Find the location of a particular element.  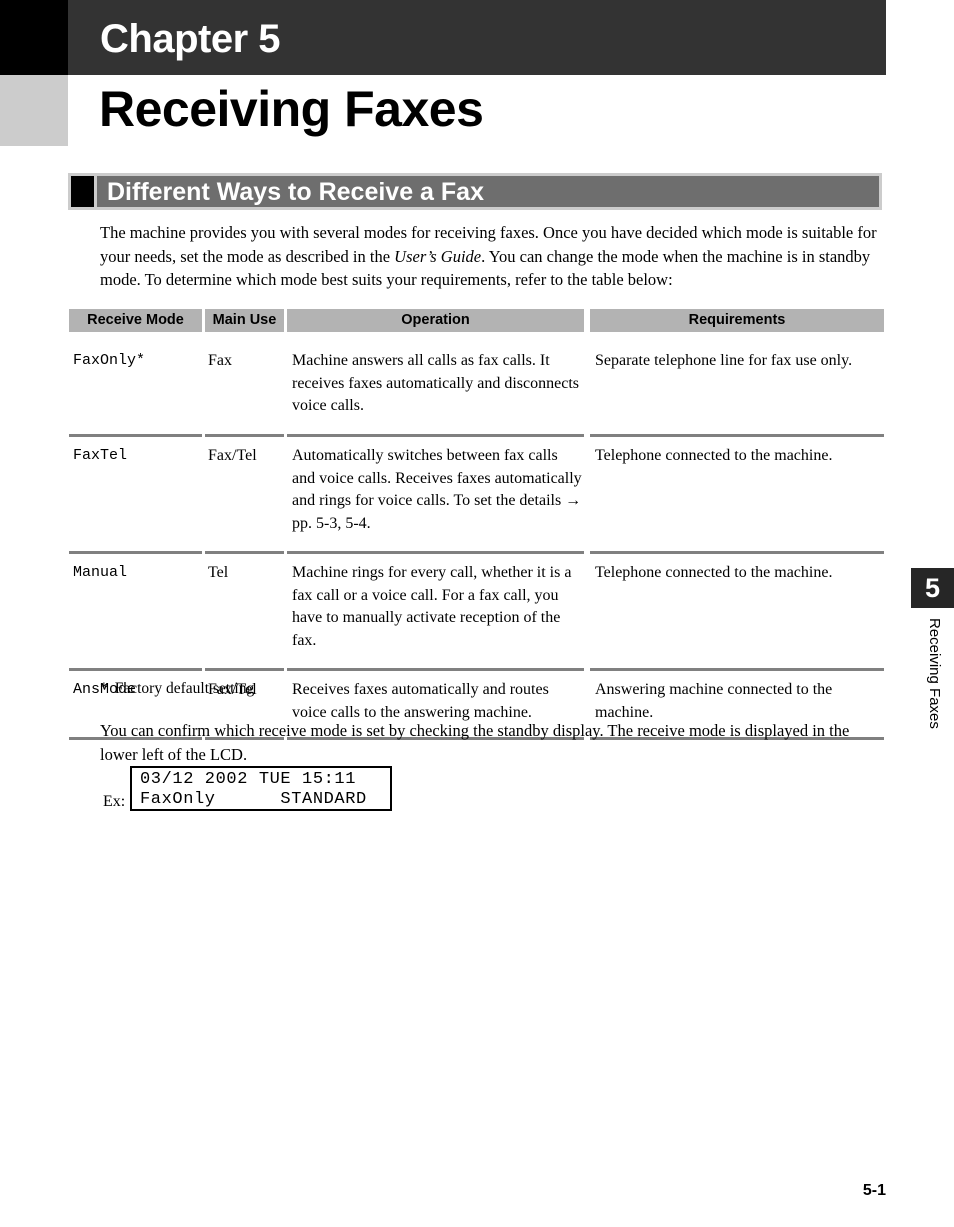

footnote-mark: * is located at coordinates (104, 688).